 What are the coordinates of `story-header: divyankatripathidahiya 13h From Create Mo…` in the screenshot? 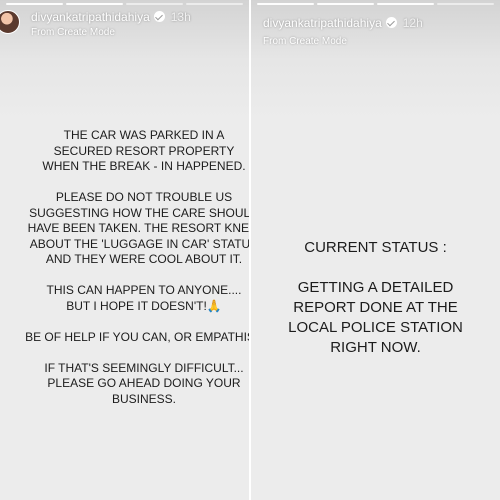 It's located at (124, 24).